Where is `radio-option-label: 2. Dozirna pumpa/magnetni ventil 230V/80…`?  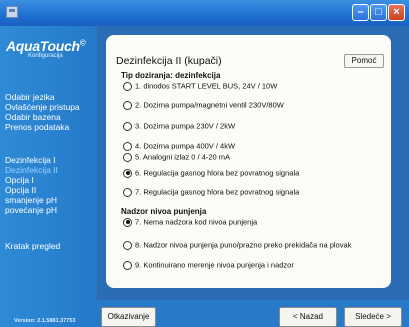 radio-option-label: 2. Dozirna pumpa/magnetni ventil 230V/80… is located at coordinates (209, 105).